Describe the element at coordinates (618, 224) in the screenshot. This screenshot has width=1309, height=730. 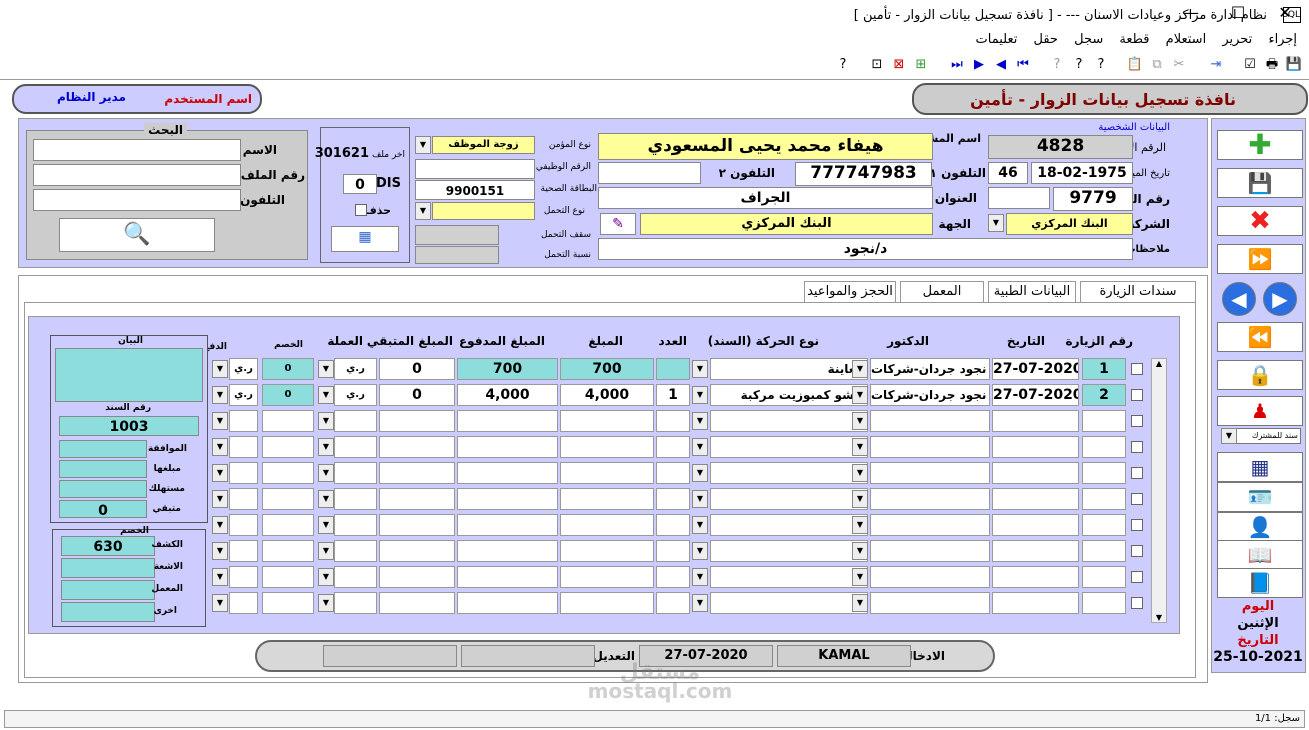
I see `dept-lookup-button: ✎` at that location.